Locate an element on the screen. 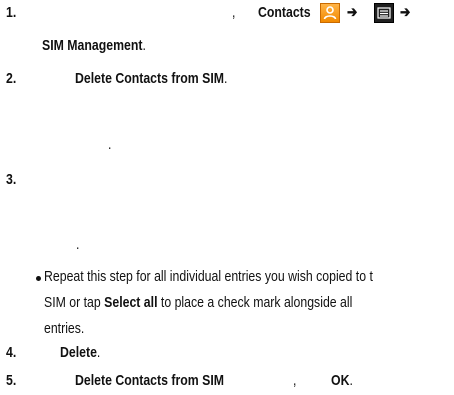 The width and height of the screenshot is (454, 395). contacts-app-icon is located at coordinates (330, 13).